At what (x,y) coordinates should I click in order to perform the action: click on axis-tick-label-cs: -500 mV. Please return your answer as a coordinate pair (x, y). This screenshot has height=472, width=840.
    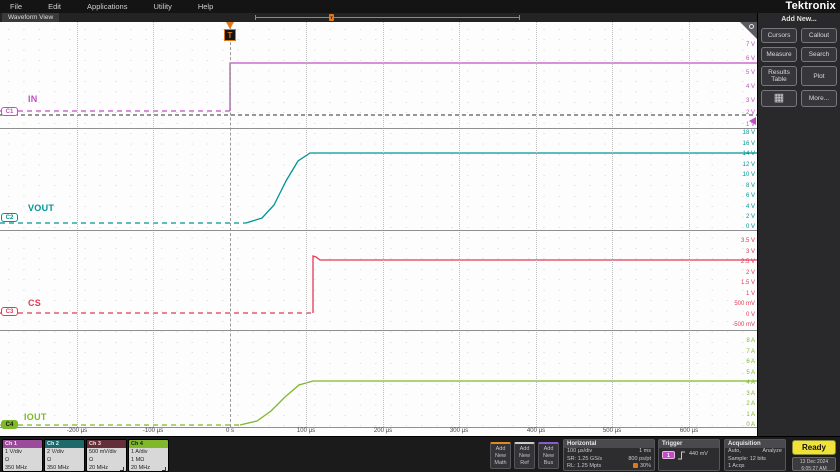
    Looking at the image, I should click on (743, 325).